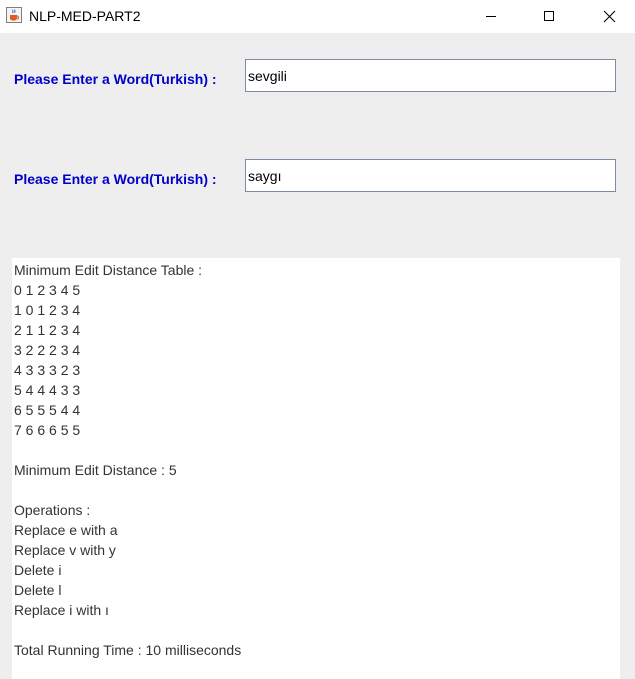 This screenshot has height=679, width=635. Describe the element at coordinates (47, 350) in the screenshot. I see `table-row: 3 2 2 2 3 4` at that location.